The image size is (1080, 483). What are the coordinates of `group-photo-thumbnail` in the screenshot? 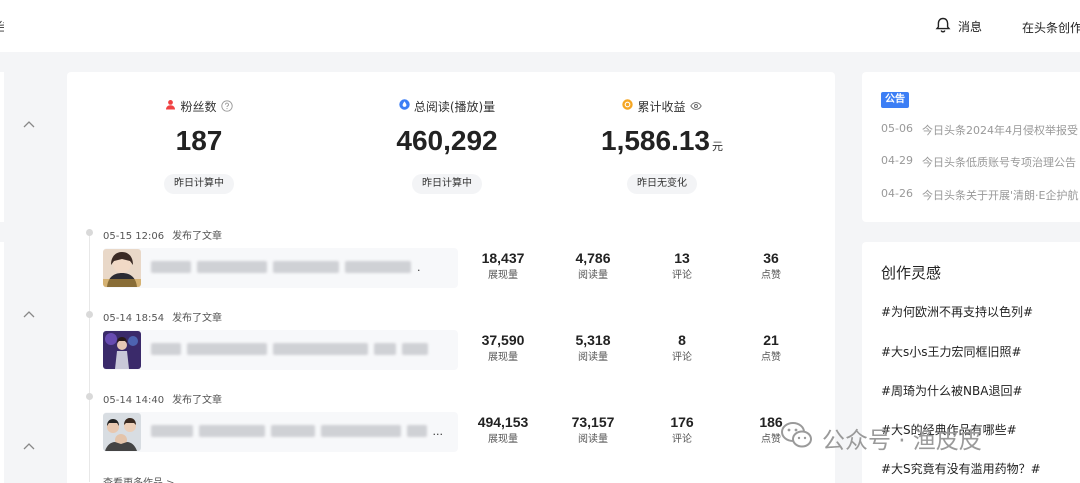 It's located at (122, 432).